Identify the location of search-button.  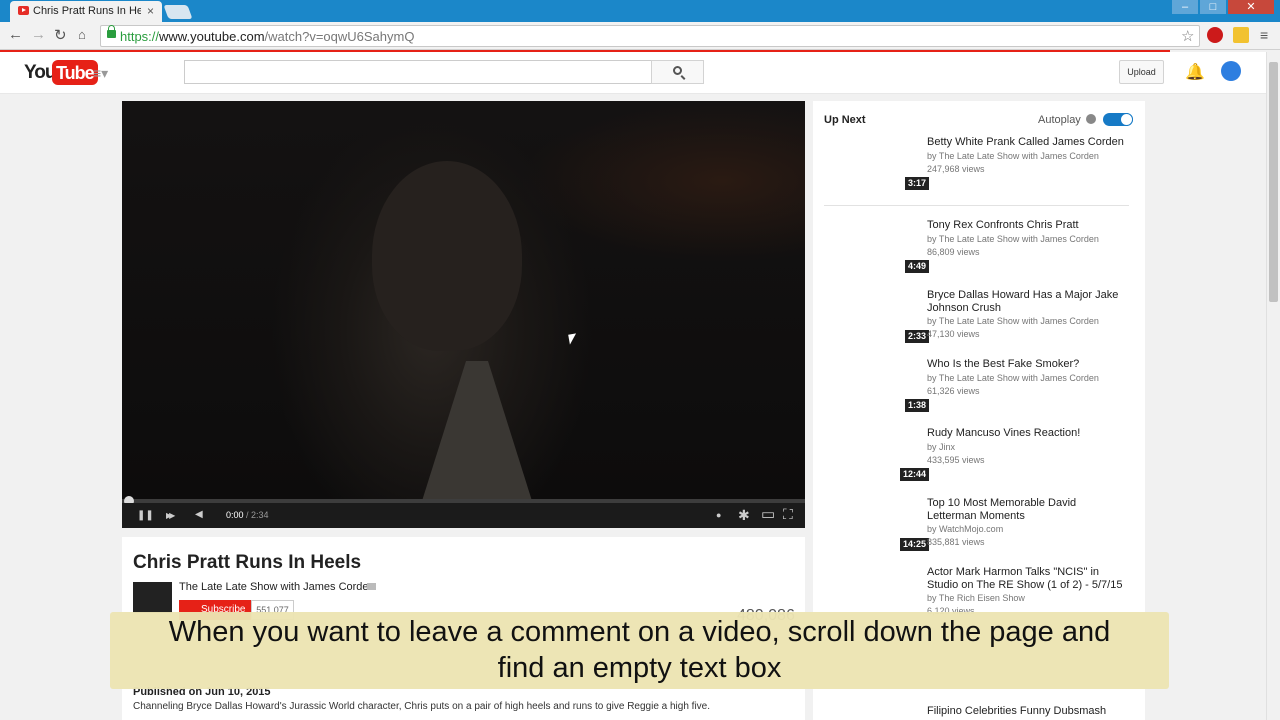
(677, 72).